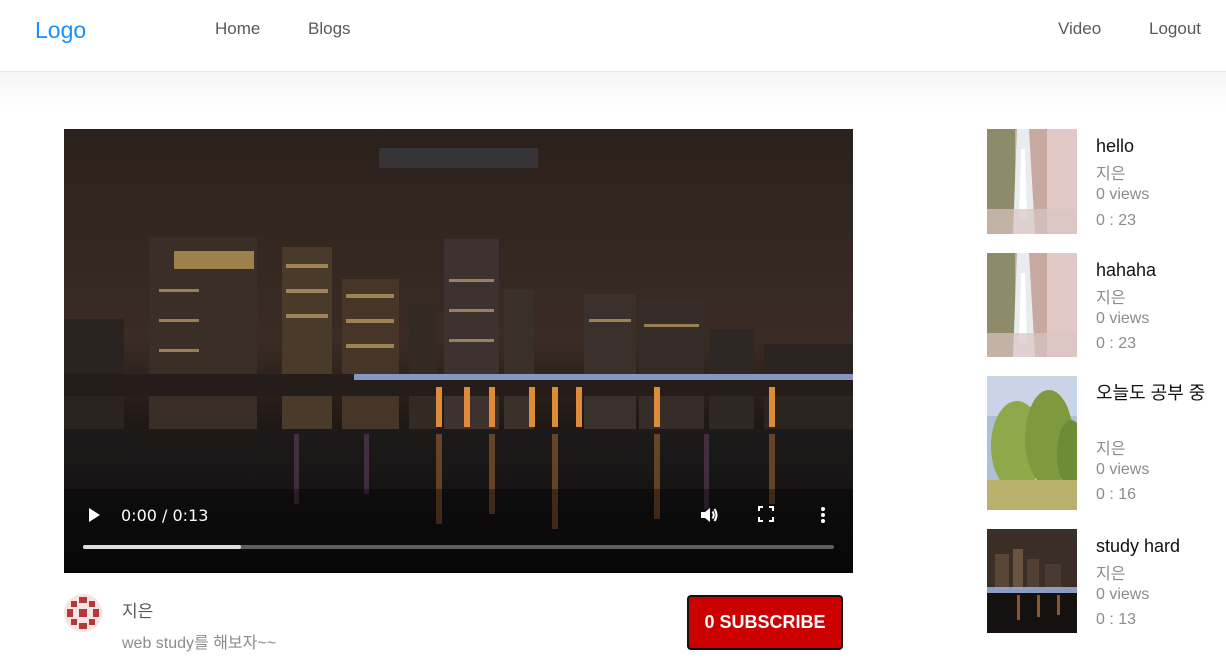 This screenshot has height=669, width=1226. I want to click on navbar: Logo Home Blogs Video Logout, so click(613, 36).